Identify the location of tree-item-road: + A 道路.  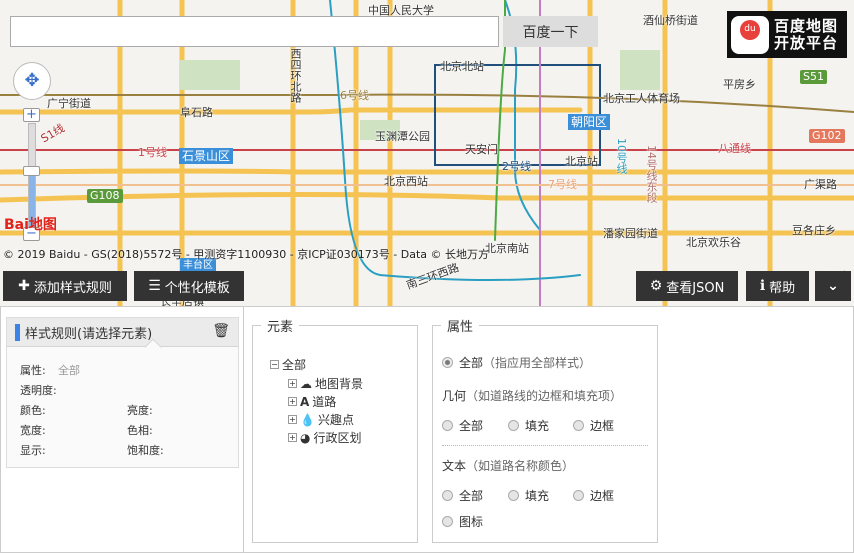
(312, 401).